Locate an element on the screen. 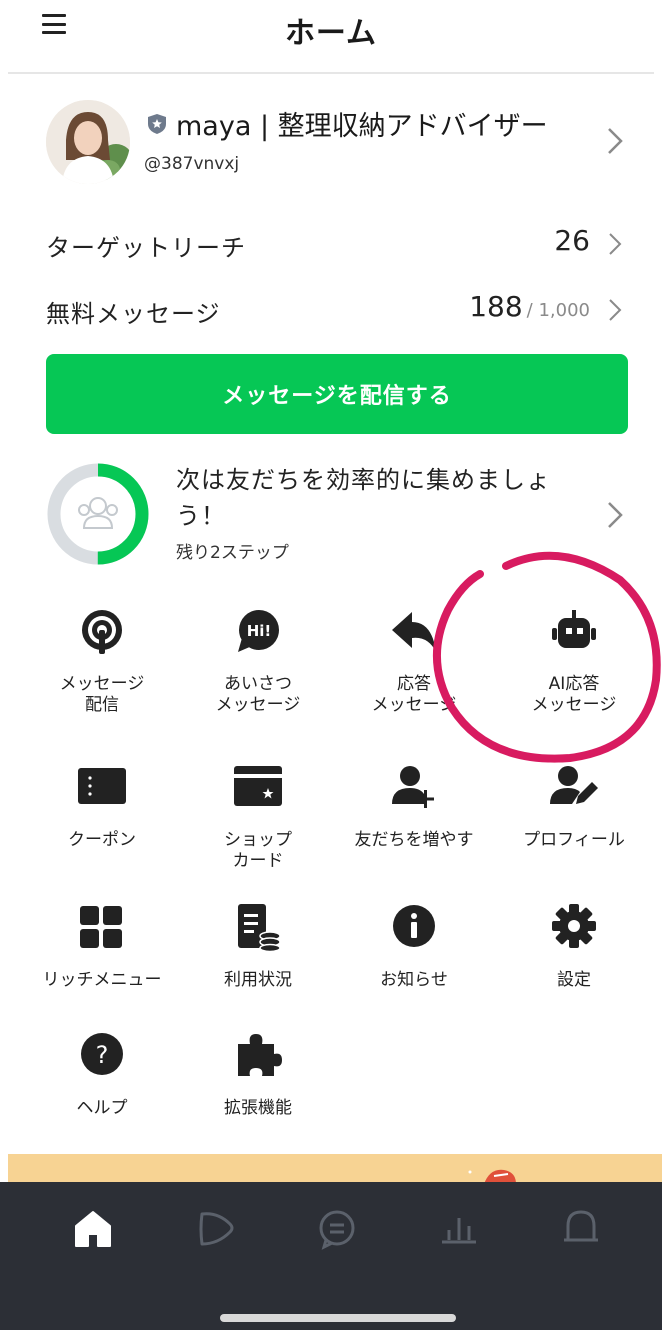 Image resolution: width=662 pixels, height=1330 pixels. info-icon is located at coordinates (414, 926).